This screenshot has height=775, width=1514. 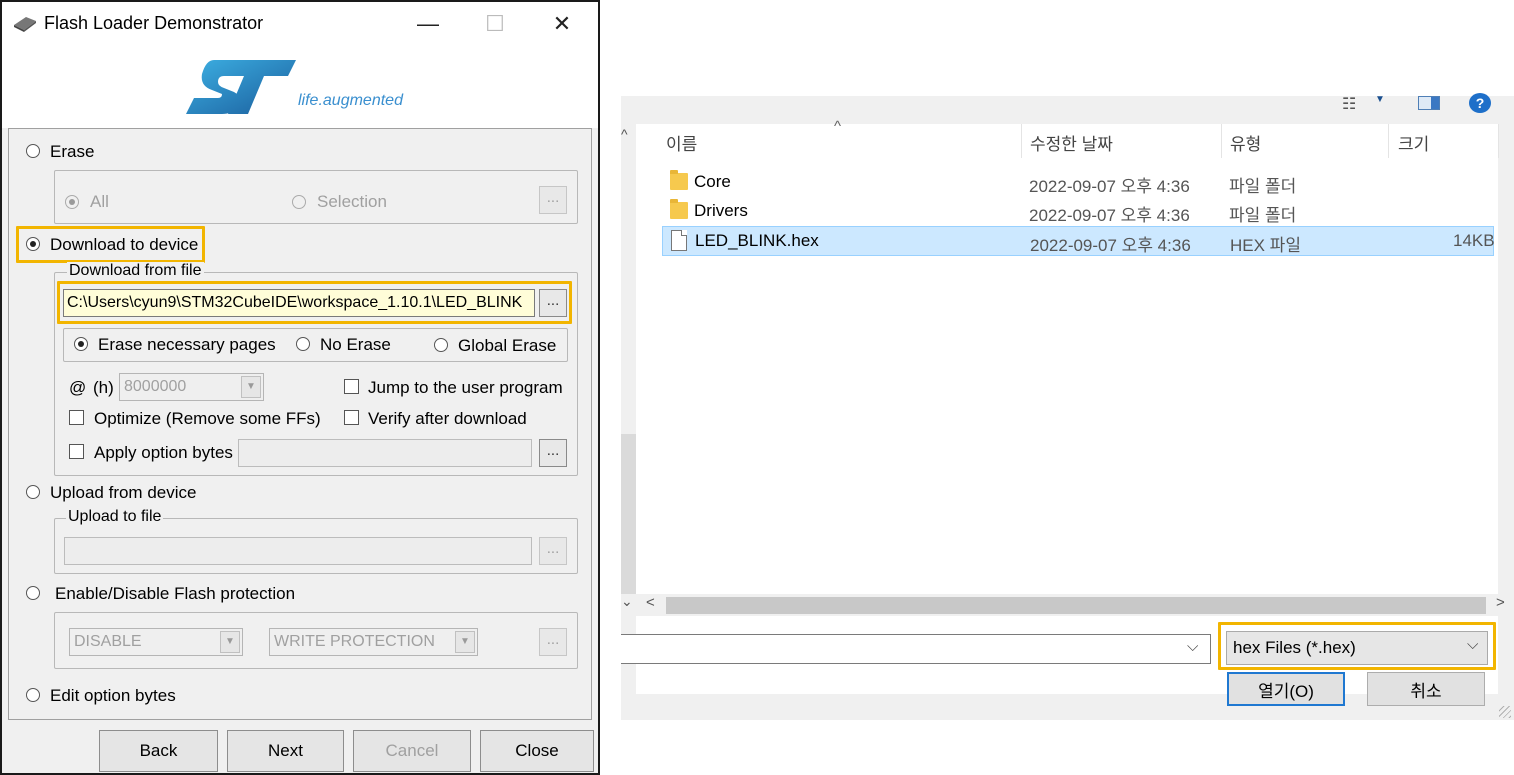 What do you see at coordinates (428, 24) in the screenshot?
I see `minimize-button: —` at bounding box center [428, 24].